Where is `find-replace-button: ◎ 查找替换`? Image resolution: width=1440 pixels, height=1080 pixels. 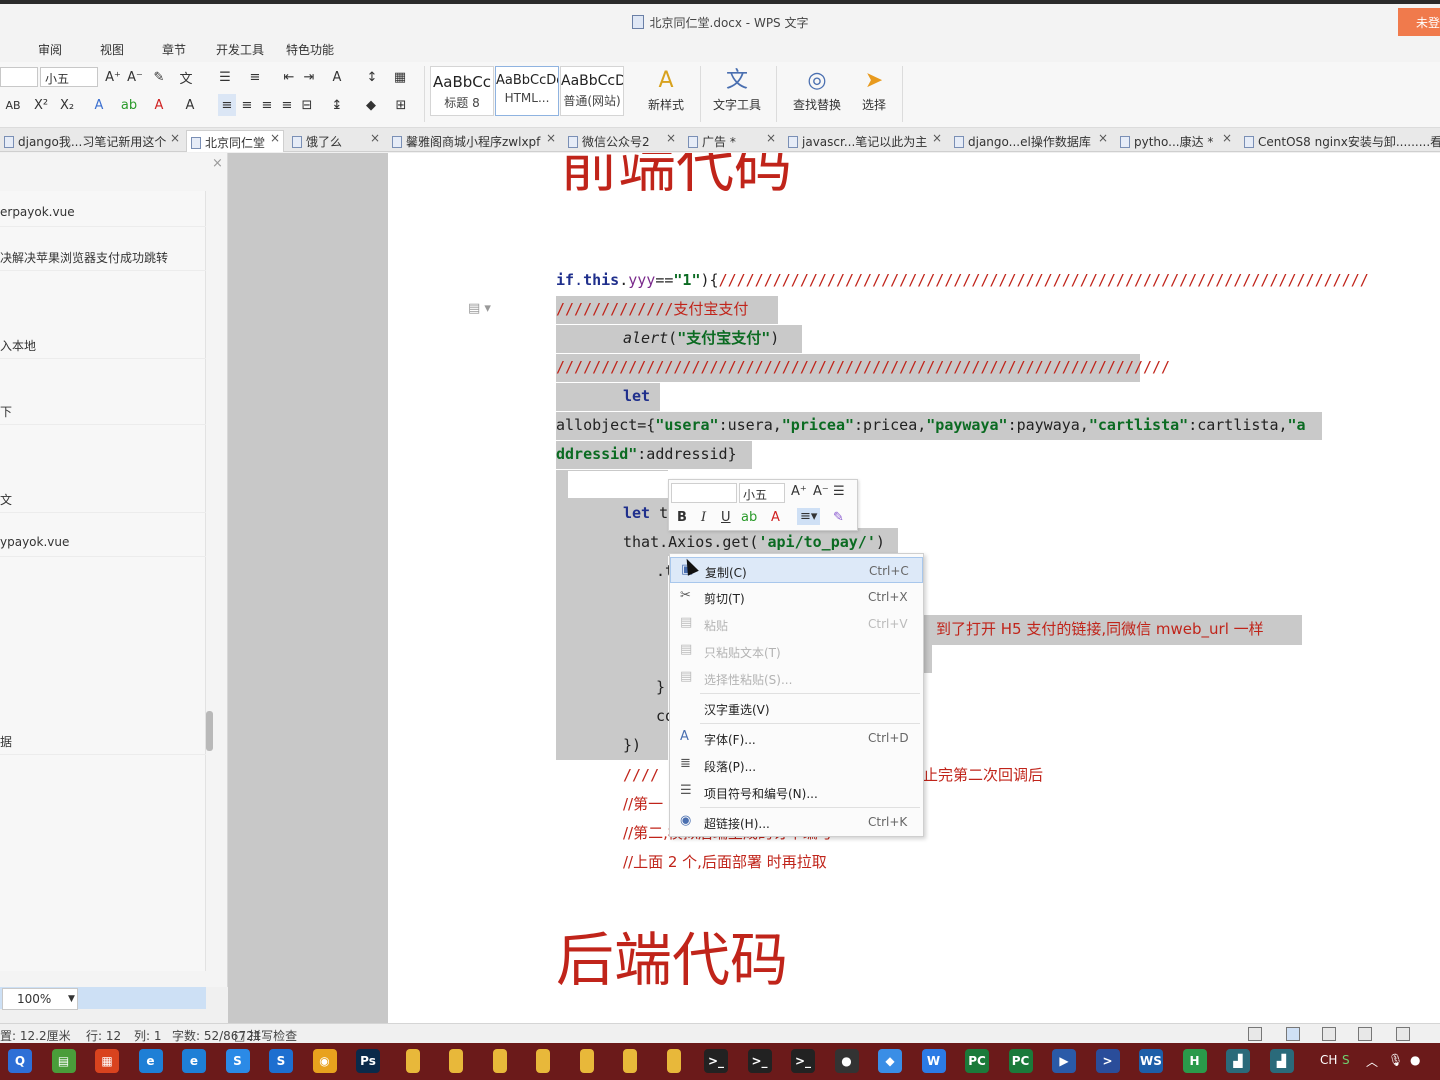 find-replace-button: ◎ 查找替换 is located at coordinates (817, 89).